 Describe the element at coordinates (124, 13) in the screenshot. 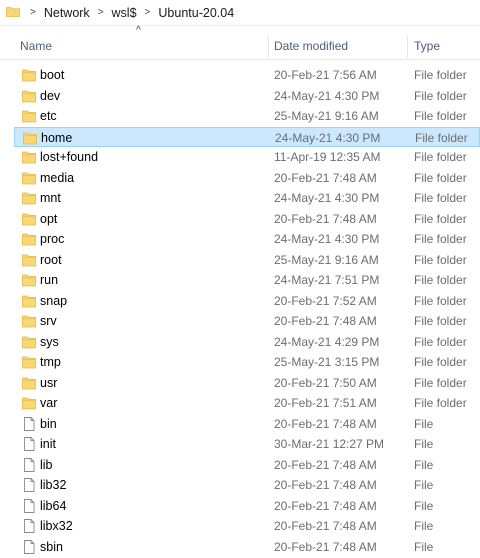

I see `breadcrumb-wsl: wsl$` at that location.